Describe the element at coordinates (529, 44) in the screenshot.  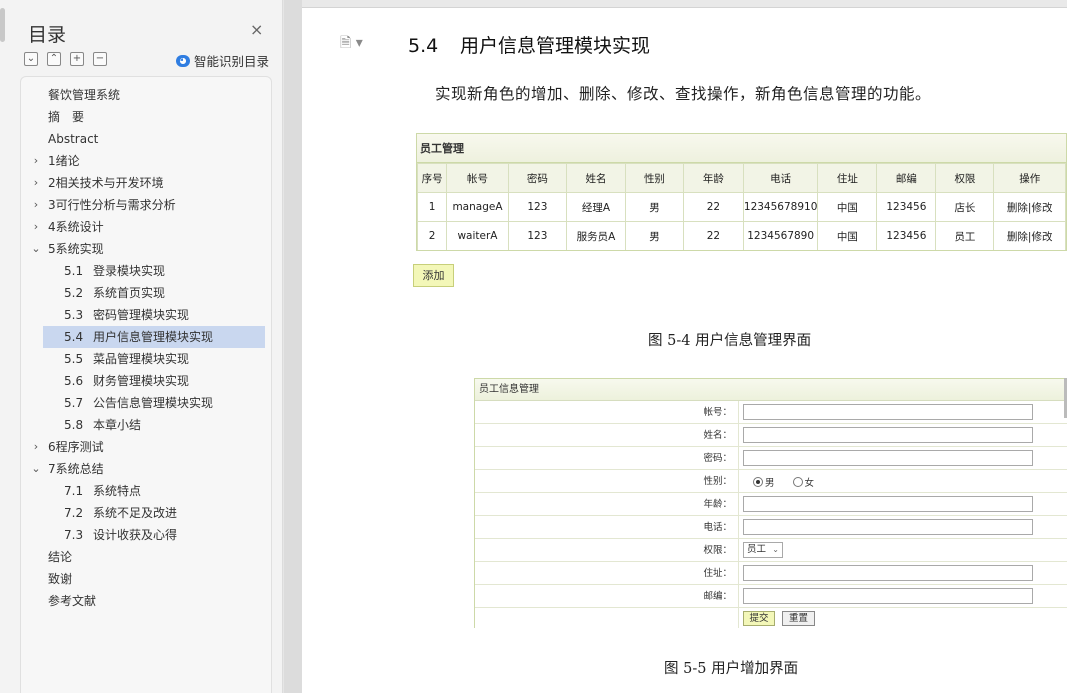
I see `section-heading: 5.4 用户信息管理模块实现` at that location.